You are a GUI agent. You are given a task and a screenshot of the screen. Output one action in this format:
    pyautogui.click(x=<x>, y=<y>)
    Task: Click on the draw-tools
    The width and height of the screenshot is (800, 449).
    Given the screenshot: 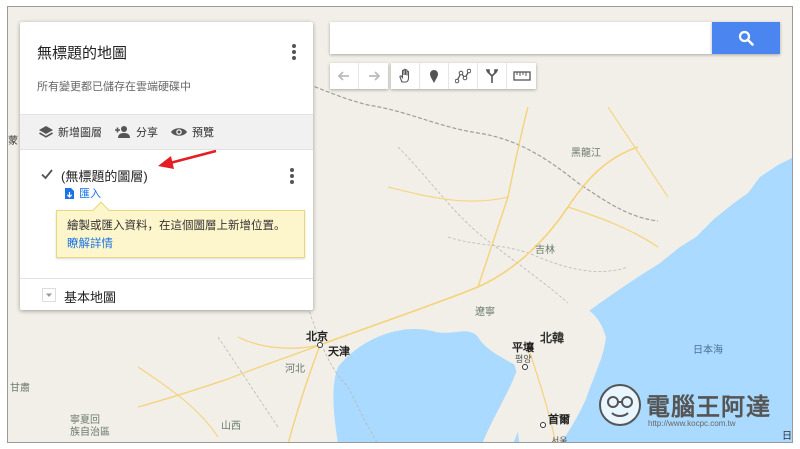 What is the action you would take?
    pyautogui.click(x=463, y=76)
    